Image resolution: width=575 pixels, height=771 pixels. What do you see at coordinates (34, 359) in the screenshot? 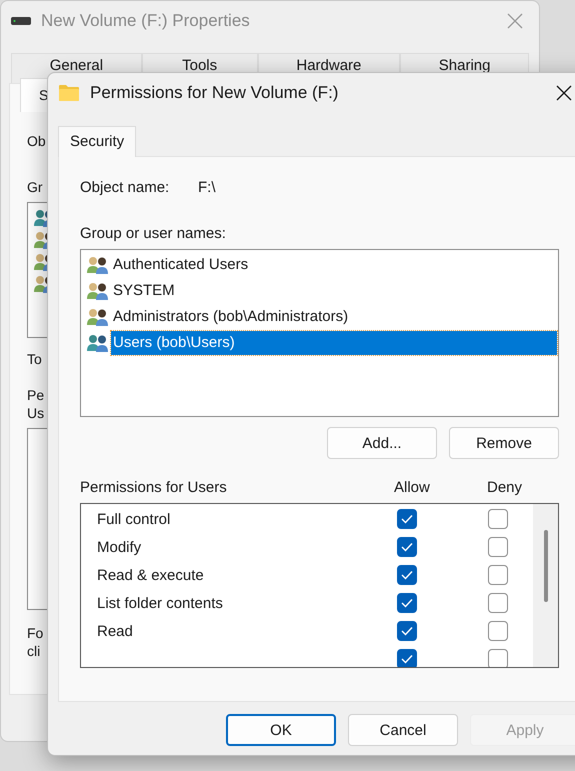
I see `hint-text: To` at bounding box center [34, 359].